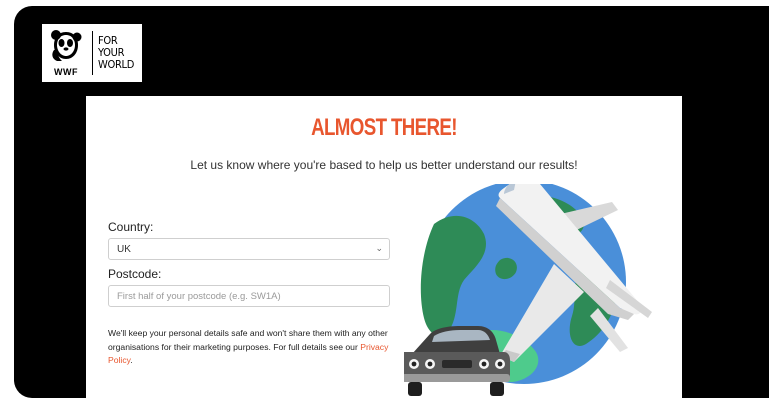  What do you see at coordinates (116, 64) in the screenshot?
I see `tagline-line-3: WORLD` at bounding box center [116, 64].